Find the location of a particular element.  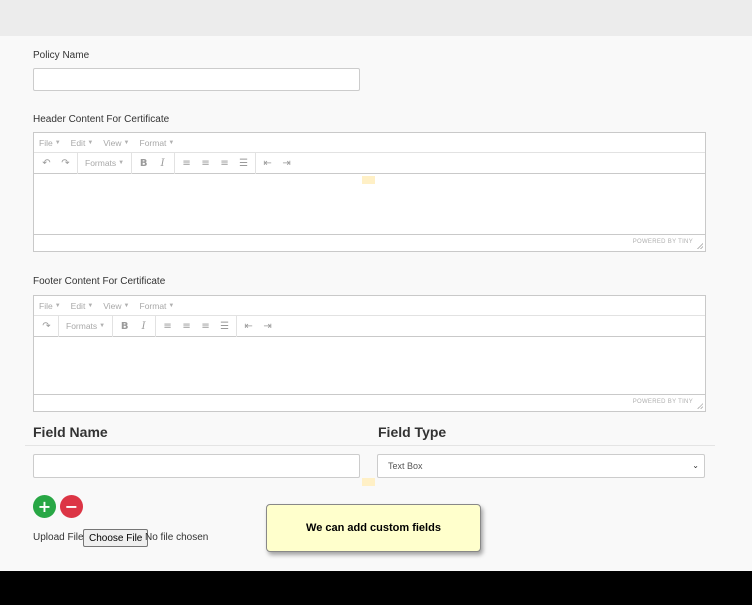

choose-file-button: Choose File is located at coordinates (116, 538).